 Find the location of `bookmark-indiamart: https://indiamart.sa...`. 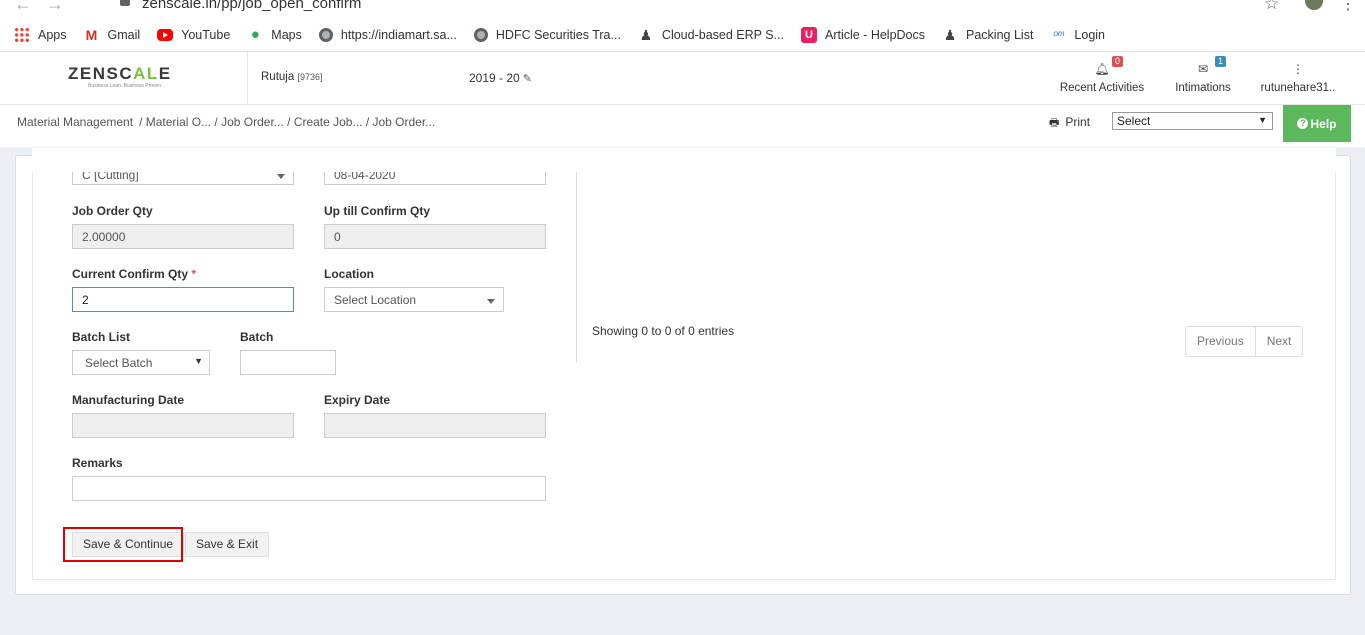

bookmark-indiamart: https://indiamart.sa... is located at coordinates (387, 34).